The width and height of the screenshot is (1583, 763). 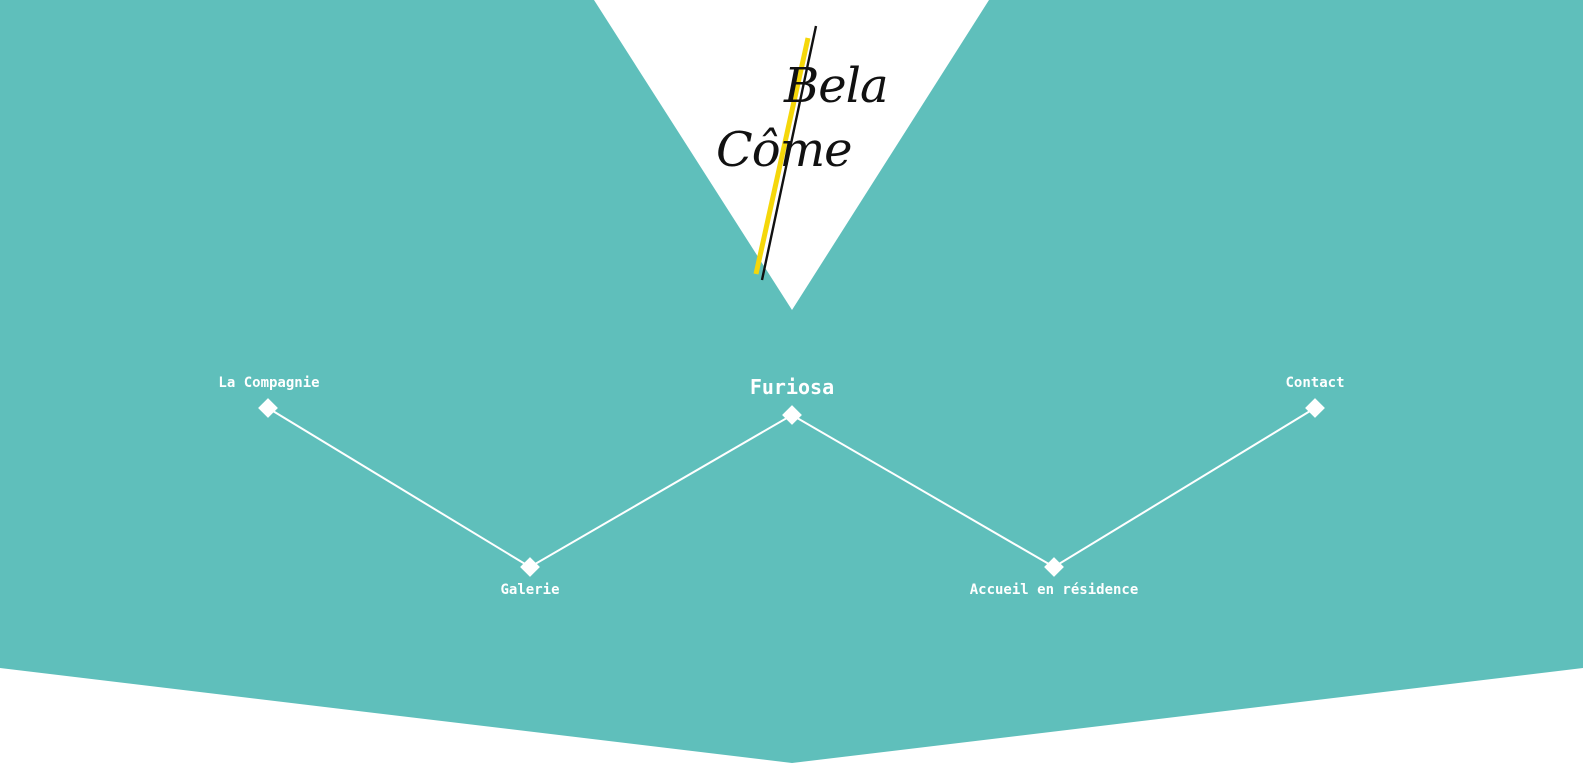 What do you see at coordinates (792, 387) in the screenshot?
I see `nav-link-furiosa: Furiosa` at bounding box center [792, 387].